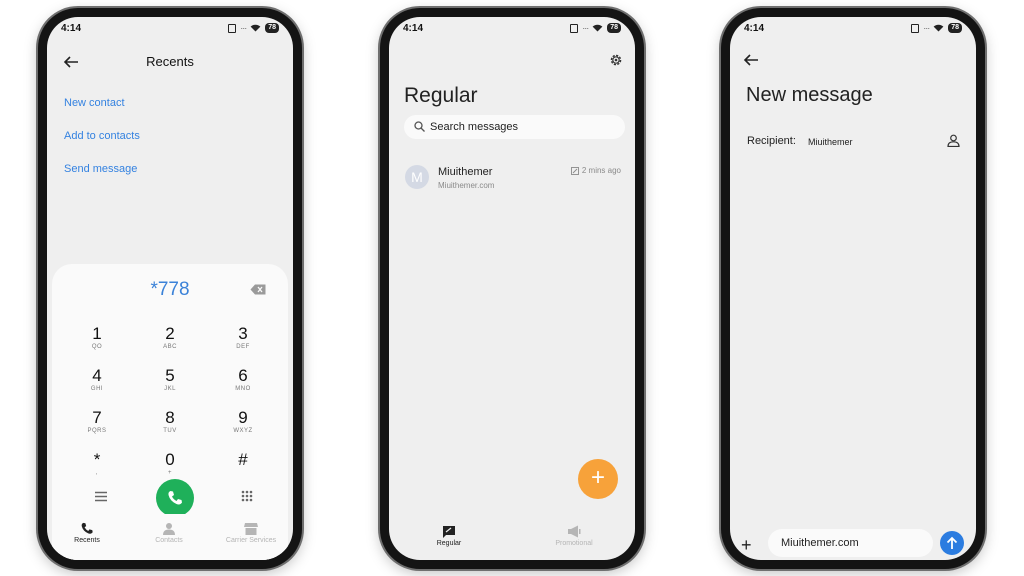 The width and height of the screenshot is (1024, 576). I want to click on key-2: 2 ABC, so click(170, 338).